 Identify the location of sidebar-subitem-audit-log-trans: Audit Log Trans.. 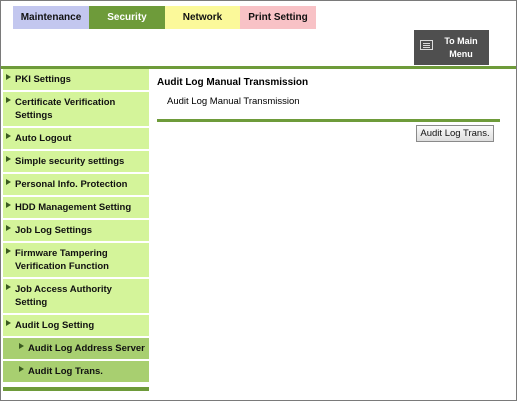
(76, 372).